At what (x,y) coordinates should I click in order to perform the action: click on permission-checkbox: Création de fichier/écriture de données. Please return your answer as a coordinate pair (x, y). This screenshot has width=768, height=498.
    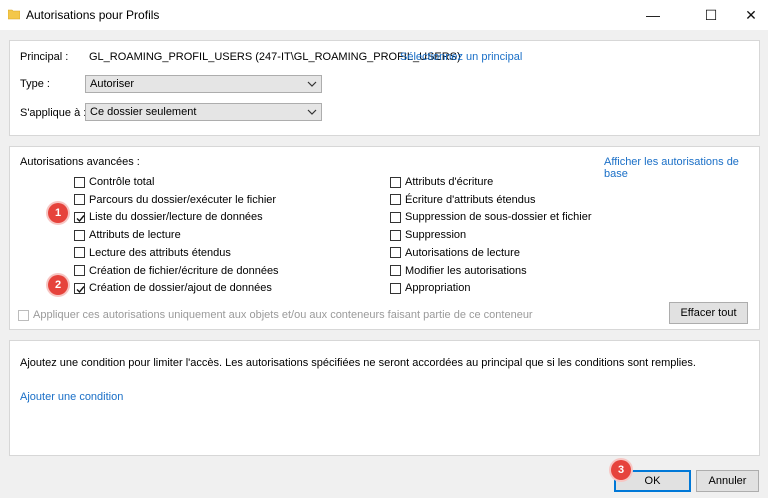
    Looking at the image, I should click on (176, 271).